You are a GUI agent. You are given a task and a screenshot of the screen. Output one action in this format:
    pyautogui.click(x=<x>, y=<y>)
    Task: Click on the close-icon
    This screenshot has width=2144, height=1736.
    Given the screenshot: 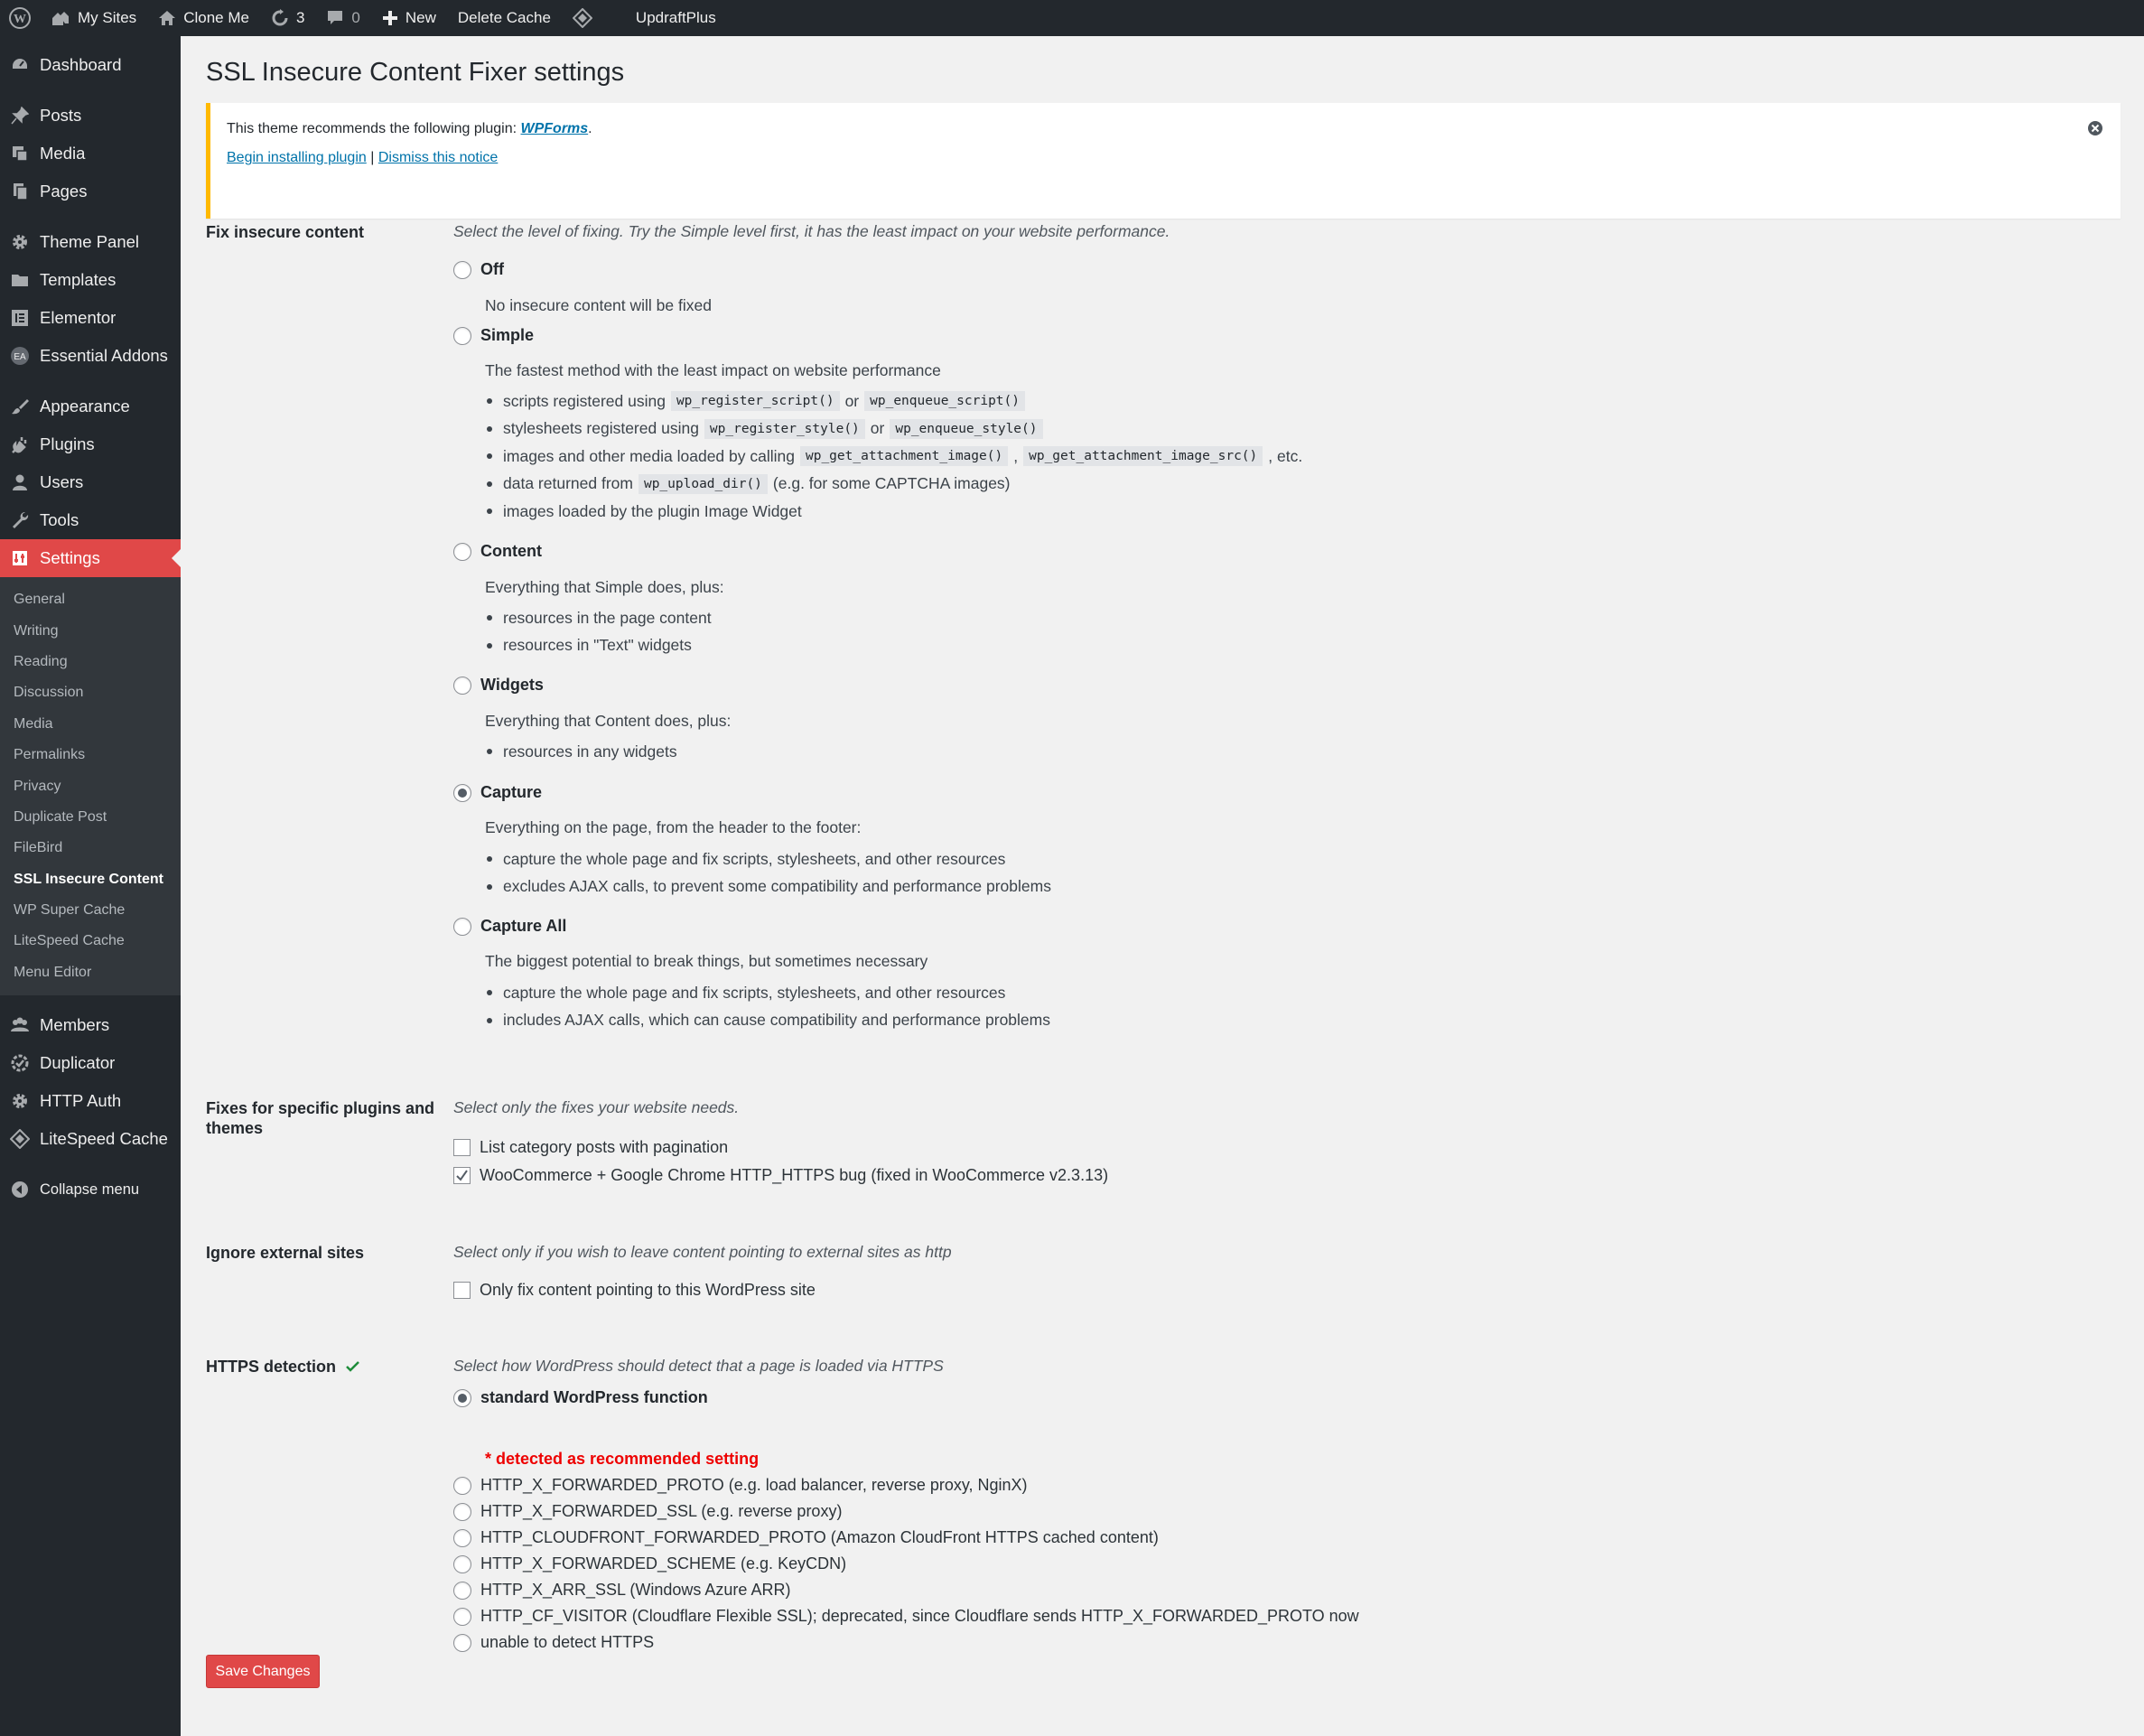 What is the action you would take?
    pyautogui.click(x=2095, y=128)
    